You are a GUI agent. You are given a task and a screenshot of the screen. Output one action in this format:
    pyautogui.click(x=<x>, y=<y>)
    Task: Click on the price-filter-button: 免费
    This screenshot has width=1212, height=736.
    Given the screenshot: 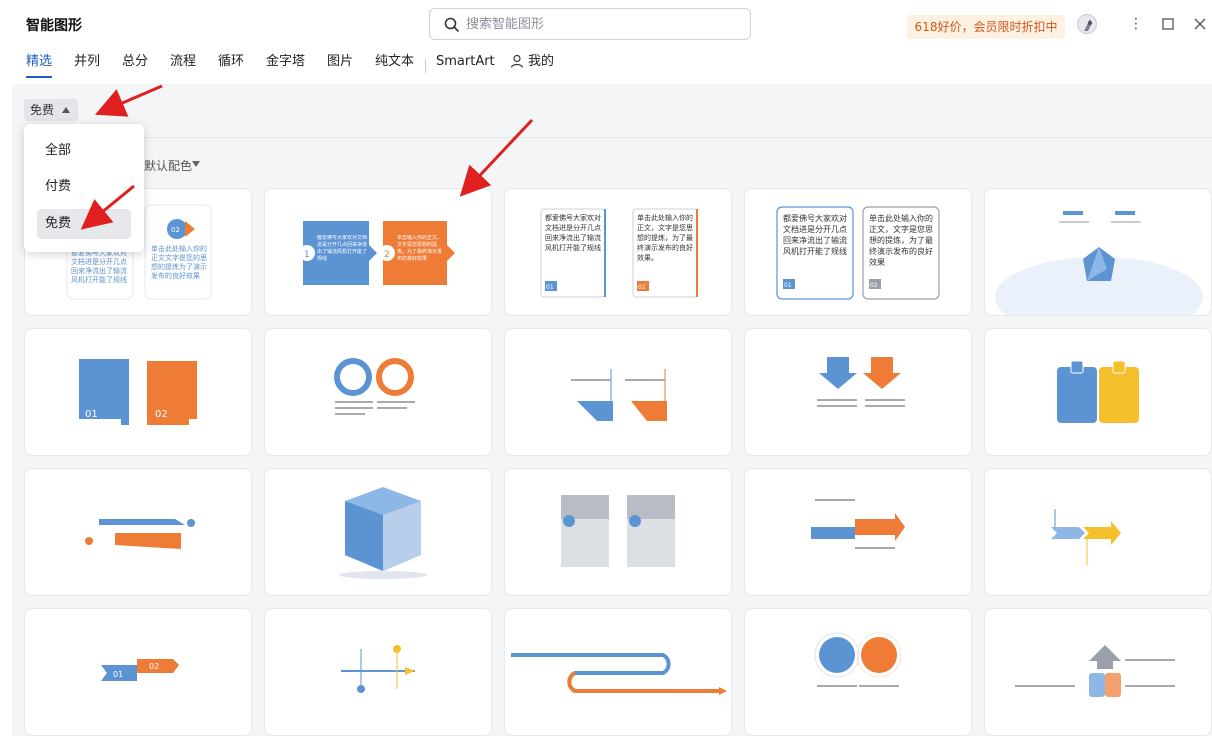 What is the action you would take?
    pyautogui.click(x=51, y=110)
    